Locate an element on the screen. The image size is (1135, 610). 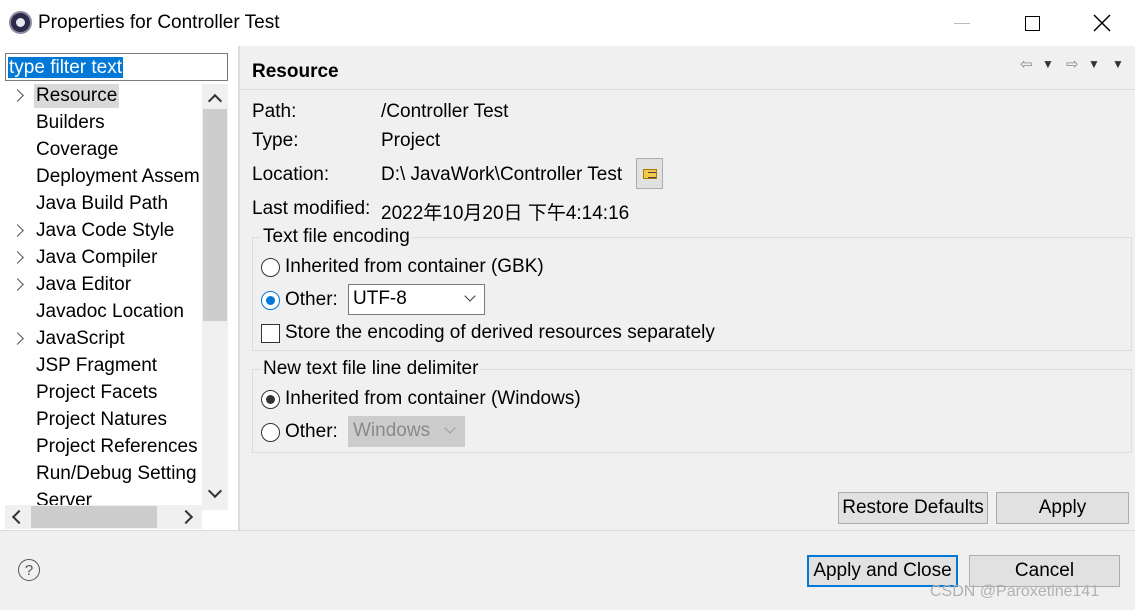
tree-item-label: Java Editor is located at coordinates (84, 284).